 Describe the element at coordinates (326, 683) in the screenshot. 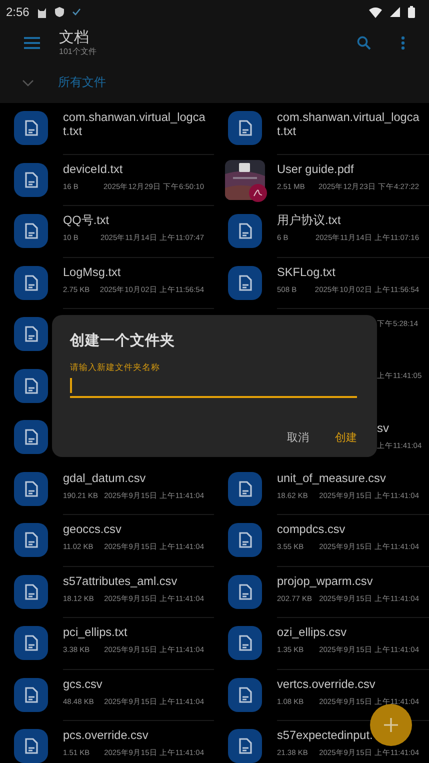

I see `file-name: vertcs.override.csv` at that location.